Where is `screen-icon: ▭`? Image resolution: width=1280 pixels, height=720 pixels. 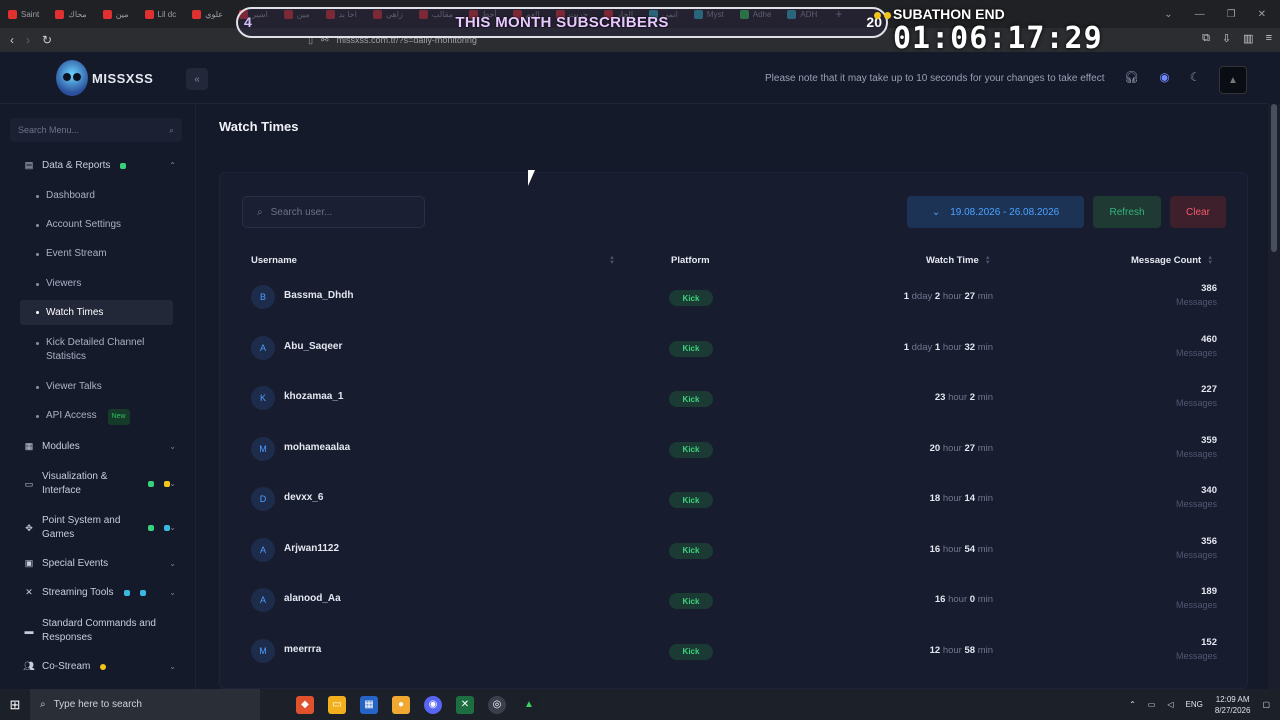
screen-icon: ▭ is located at coordinates (29, 484).